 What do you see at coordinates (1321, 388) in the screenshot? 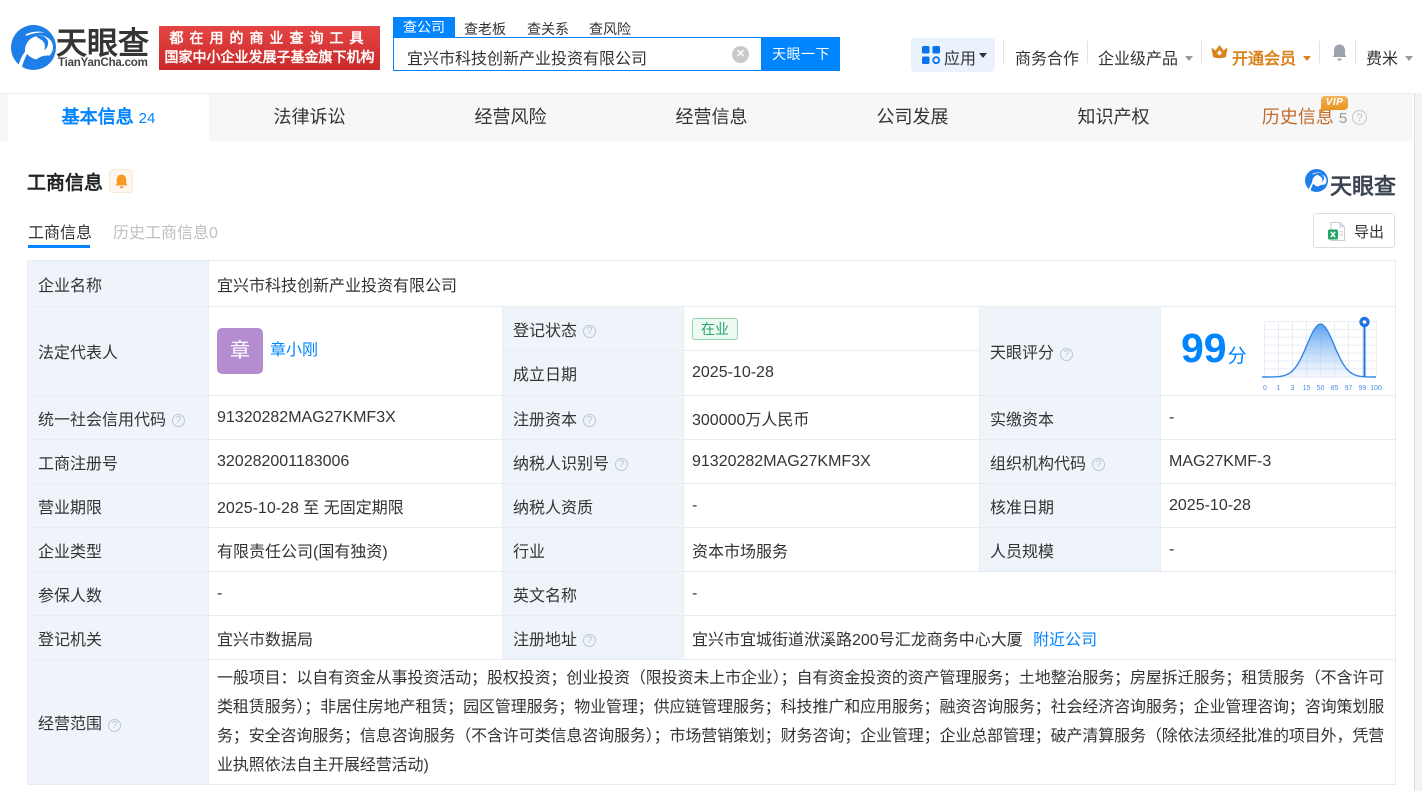
I see `svg-text: 50` at bounding box center [1321, 388].